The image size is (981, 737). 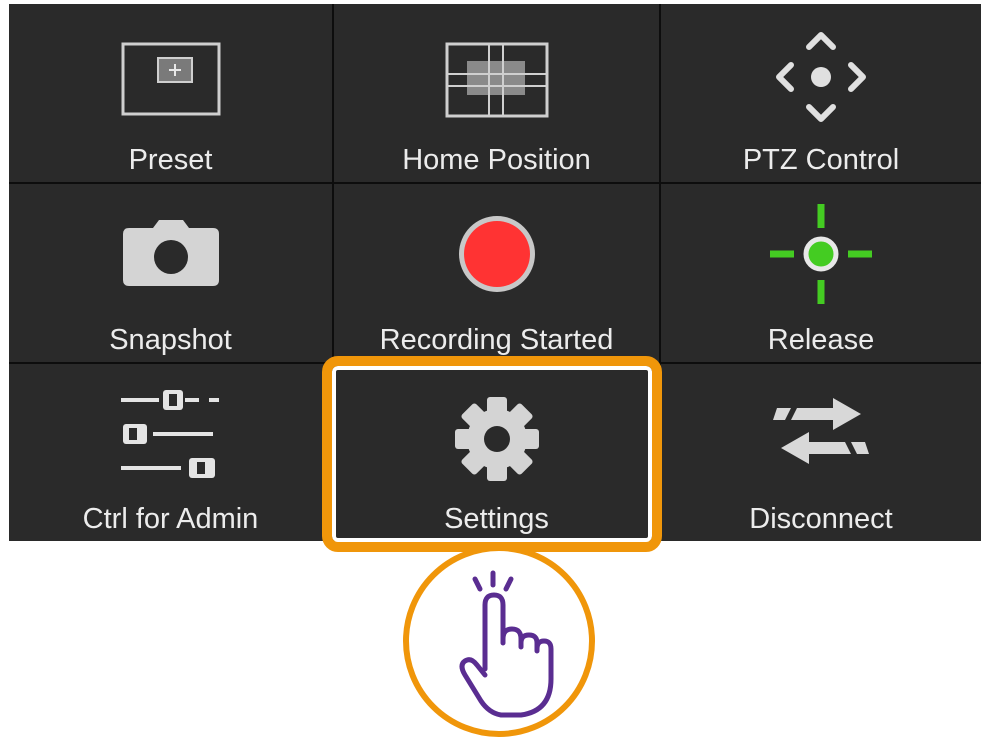 What do you see at coordinates (170, 340) in the screenshot?
I see `snapshot-label: Snapshot` at bounding box center [170, 340].